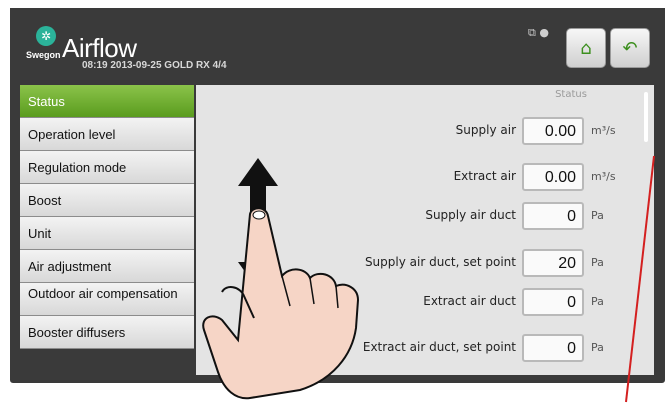 This screenshot has height=409, width=667. I want to click on pointer-line, so click(640, 279).